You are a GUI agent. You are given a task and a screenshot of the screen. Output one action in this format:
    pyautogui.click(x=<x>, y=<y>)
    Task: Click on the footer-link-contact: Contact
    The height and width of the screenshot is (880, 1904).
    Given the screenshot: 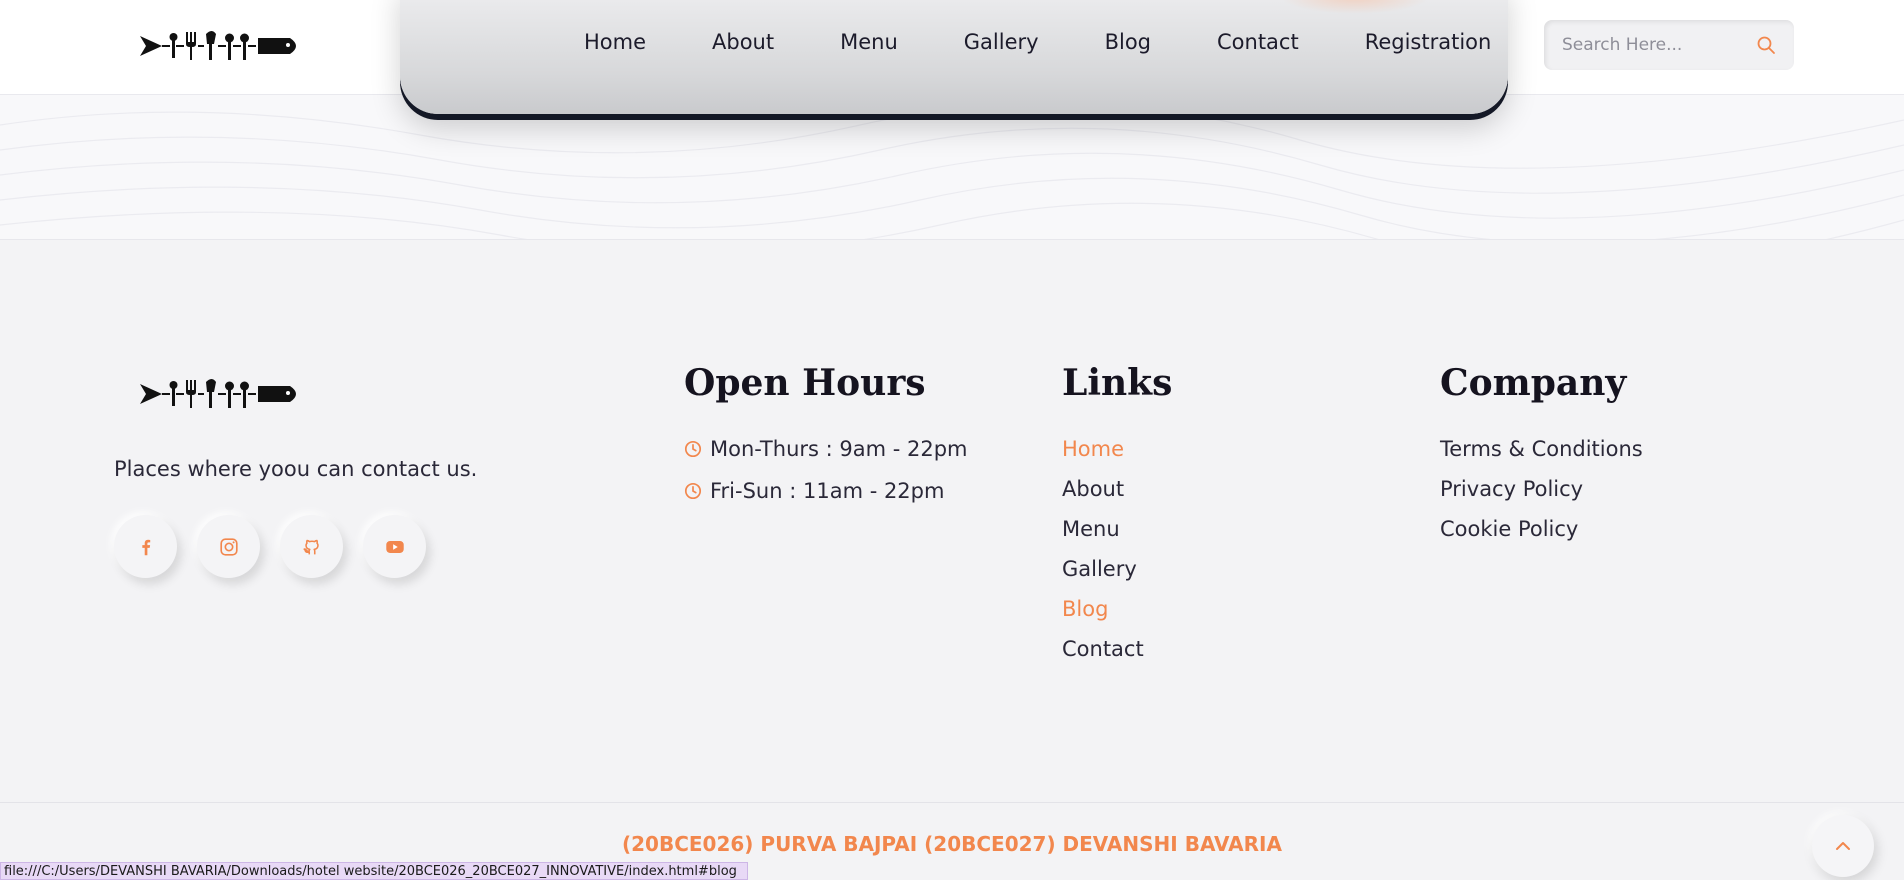 What is the action you would take?
    pyautogui.click(x=1103, y=649)
    